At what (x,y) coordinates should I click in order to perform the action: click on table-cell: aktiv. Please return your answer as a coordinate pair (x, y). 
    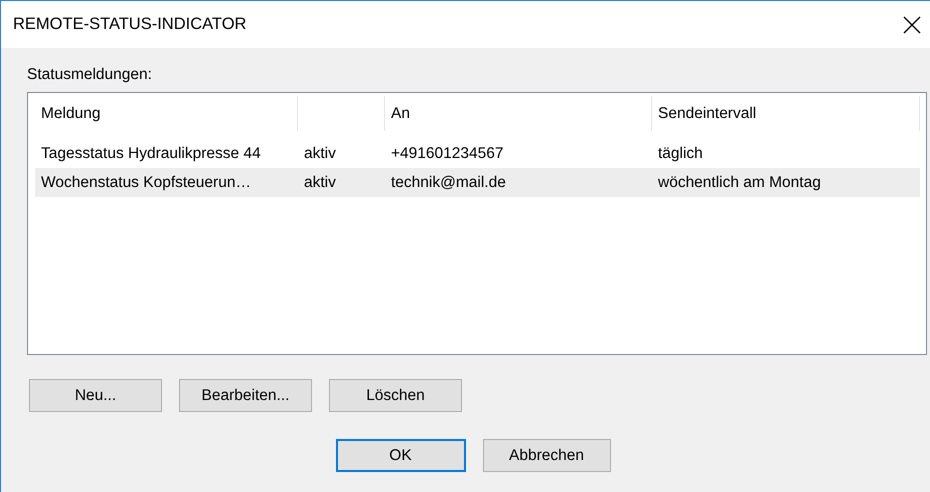
    Looking at the image, I should click on (341, 182).